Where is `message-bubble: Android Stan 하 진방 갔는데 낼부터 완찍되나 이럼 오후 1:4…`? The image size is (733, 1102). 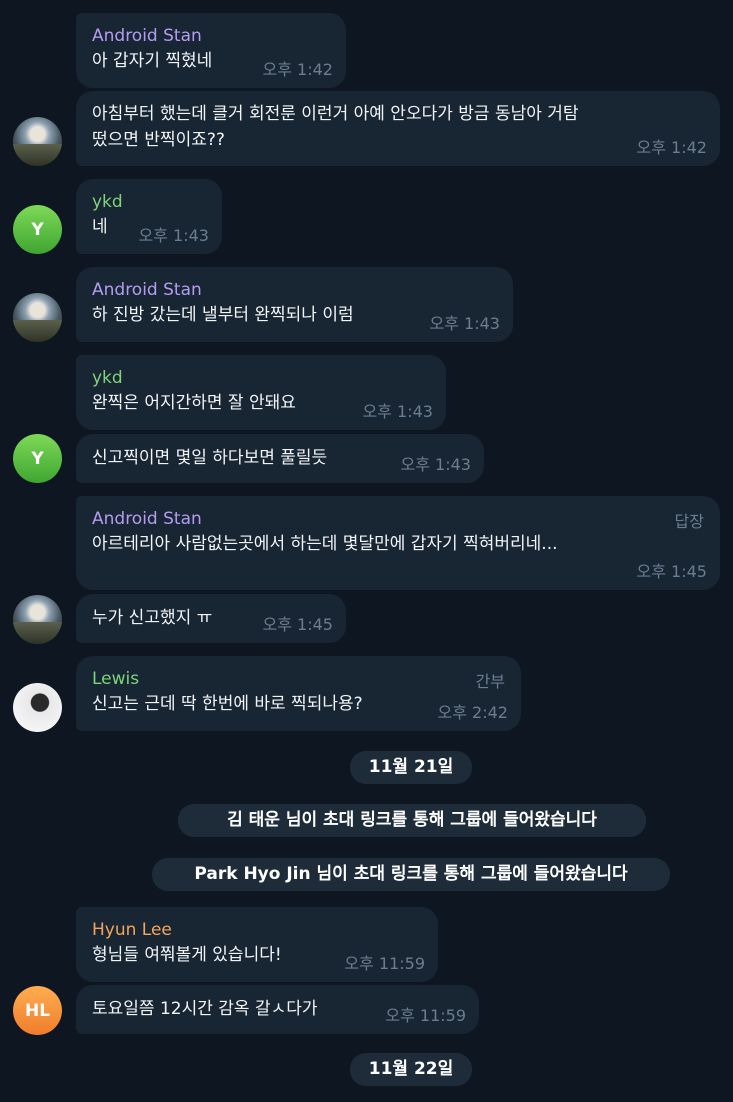
message-bubble: Android Stan 하 진방 갔는데 낼부터 완찍되나 이럼 오후 1:4… is located at coordinates (294, 304).